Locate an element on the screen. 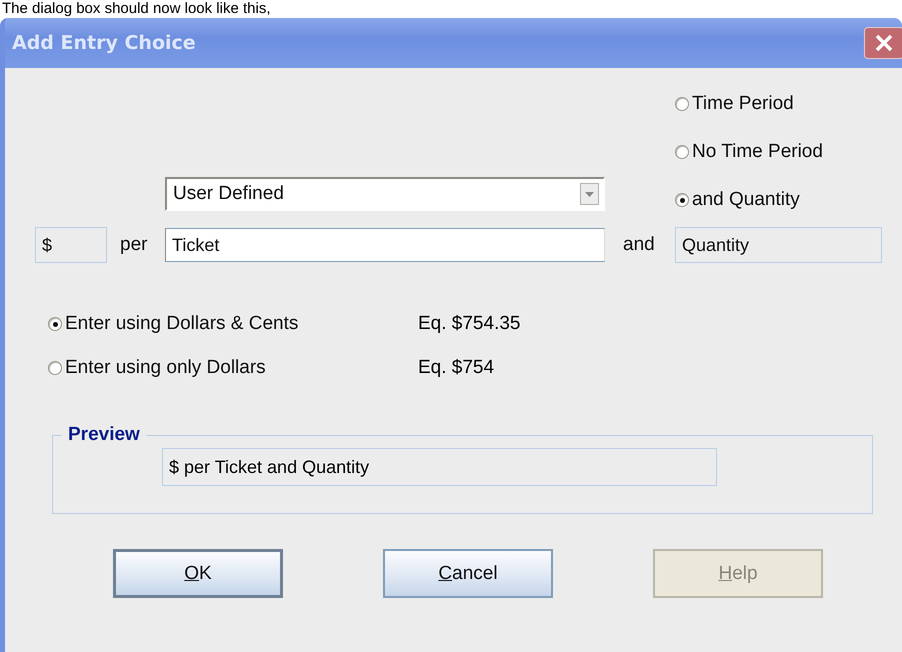 This screenshot has width=902, height=652. radio-label: Enter using Dollars & Cents is located at coordinates (181, 324).